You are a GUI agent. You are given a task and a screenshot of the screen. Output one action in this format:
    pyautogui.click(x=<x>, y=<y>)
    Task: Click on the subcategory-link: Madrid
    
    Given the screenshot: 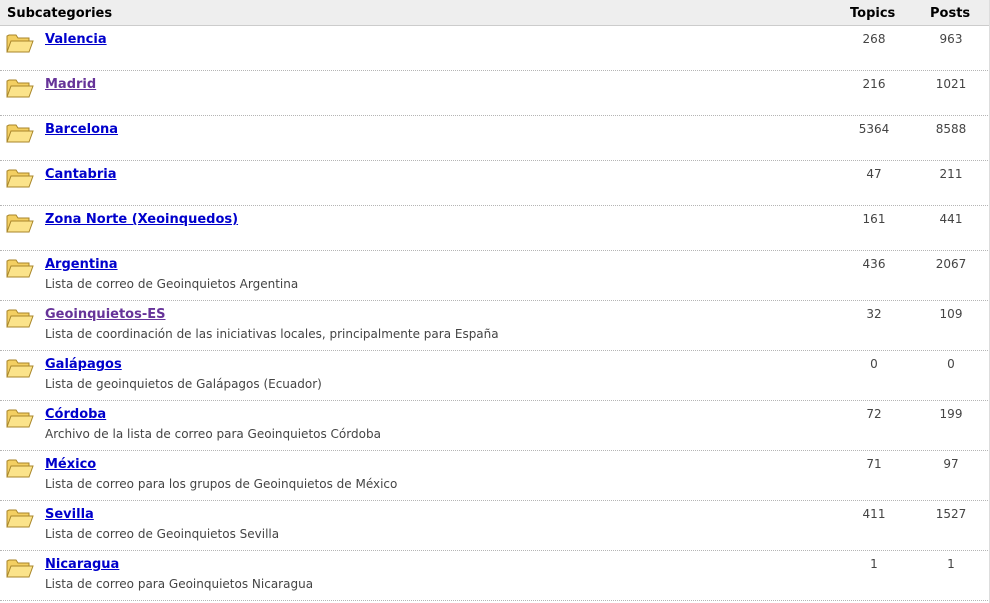 What is the action you would take?
    pyautogui.click(x=70, y=84)
    